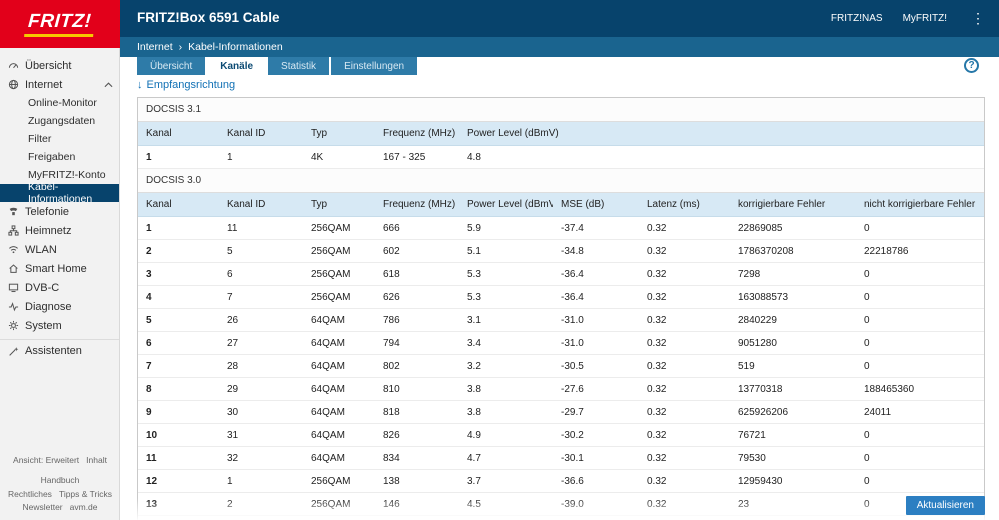 This screenshot has width=999, height=520. Describe the element at coordinates (561, 110) in the screenshot. I see `docsis31-title: DOCSIS 3.1` at that location.